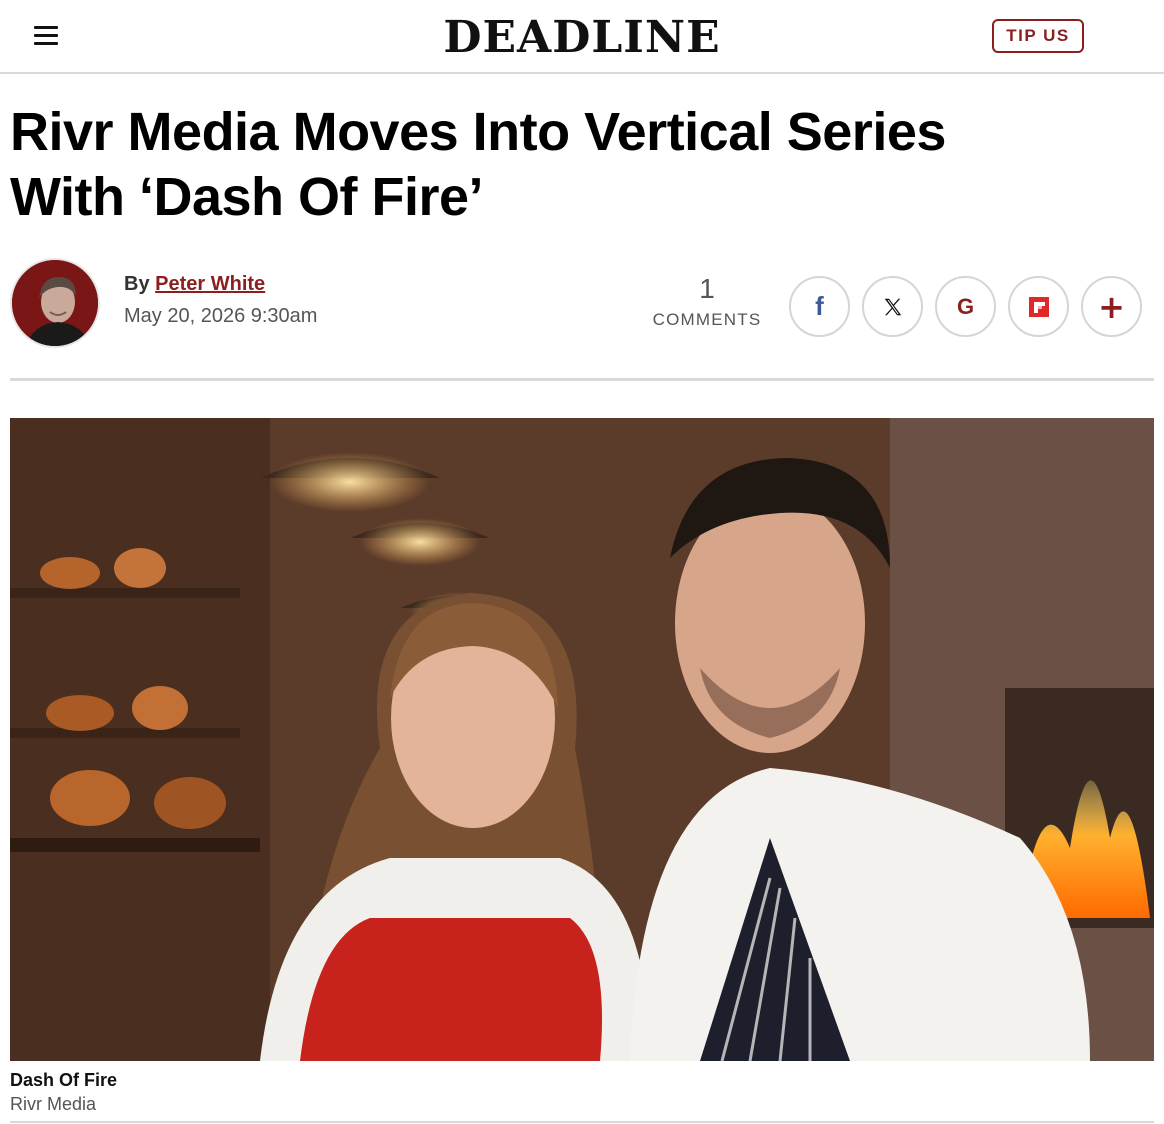  I want to click on site-logo: DEADLINE, so click(582, 37).